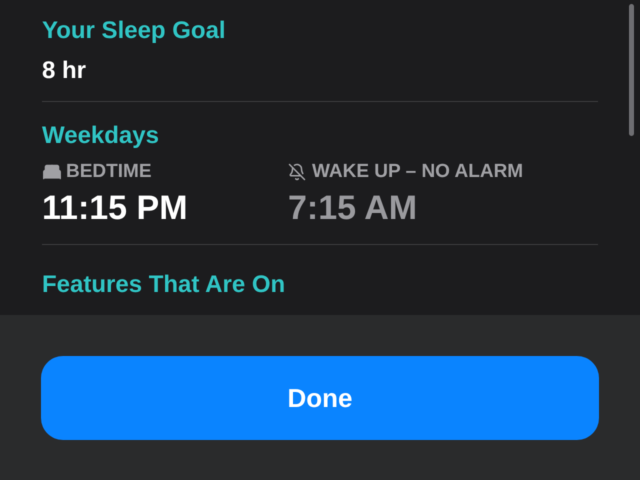  Describe the element at coordinates (418, 172) in the screenshot. I see `time-label: WAKE UP – NO ALARM` at that location.